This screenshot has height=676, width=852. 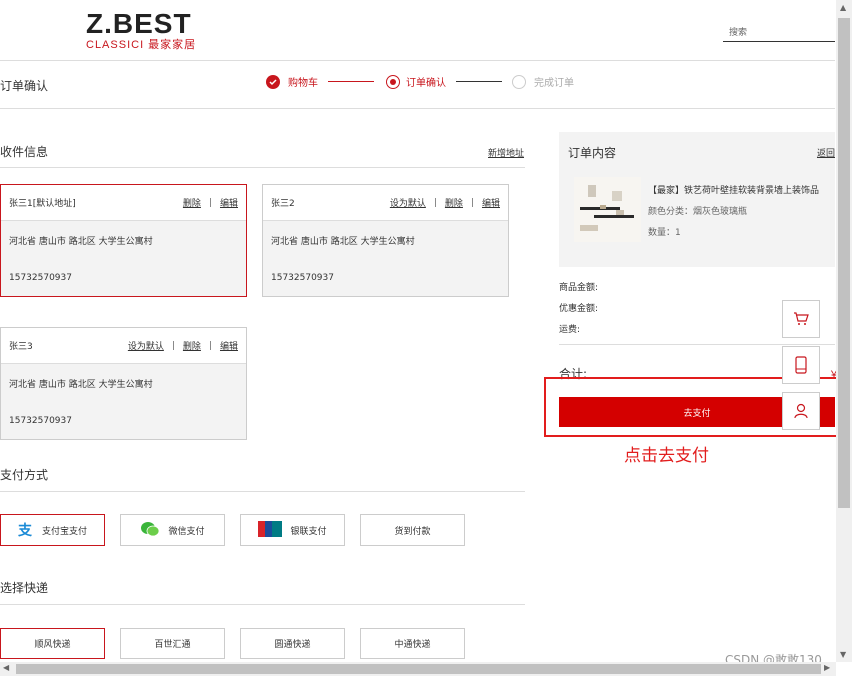 I want to click on product-thumbnail, so click(x=607, y=209).